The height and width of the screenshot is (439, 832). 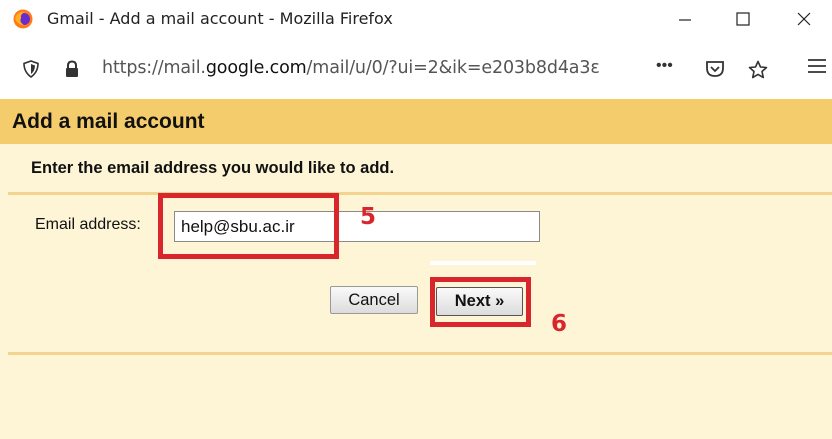 I want to click on maximize-button, so click(x=743, y=19).